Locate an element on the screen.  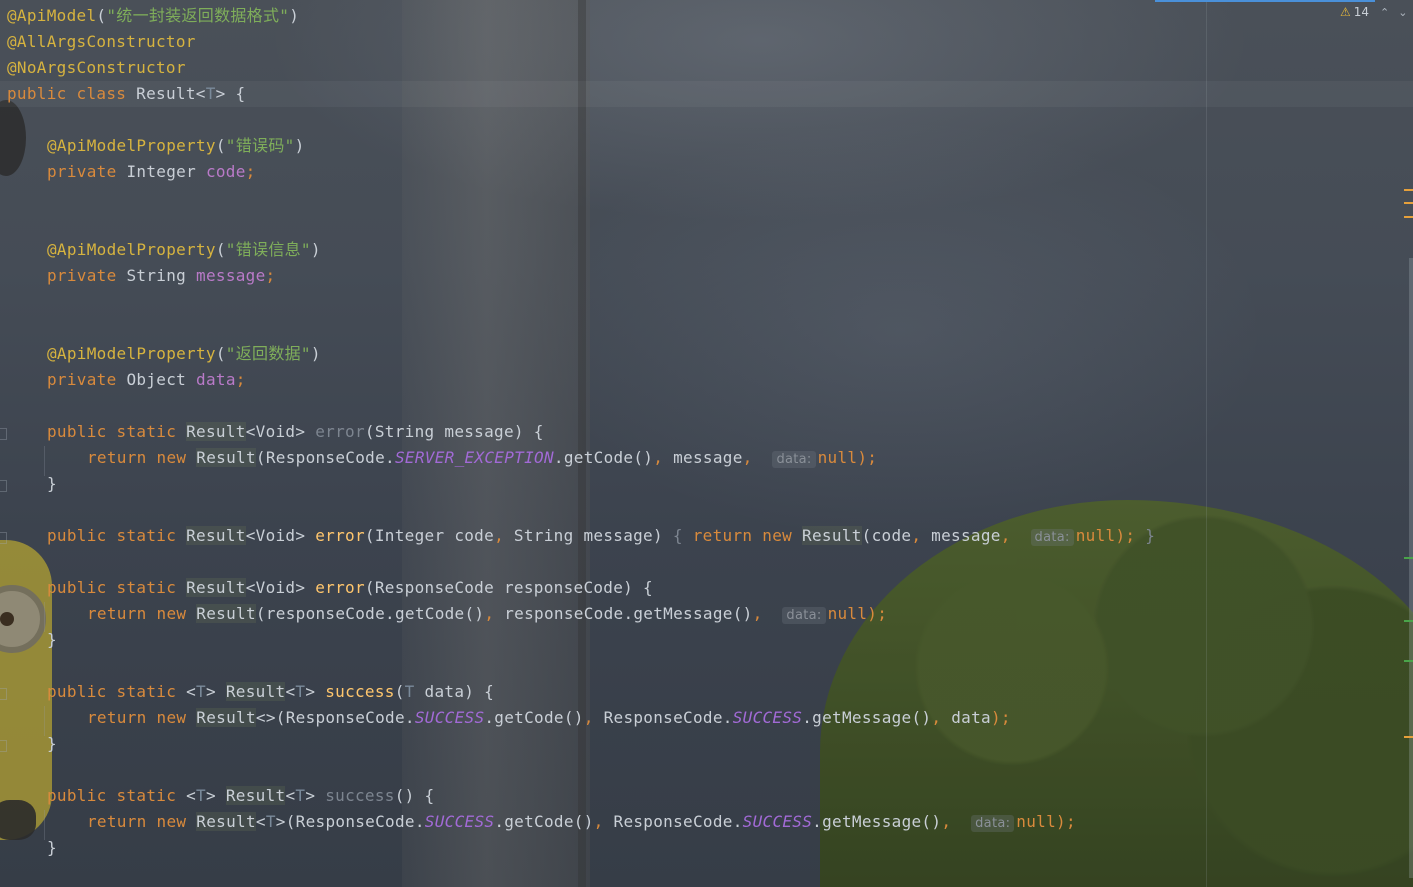
folded-brace: } is located at coordinates (1145, 535).